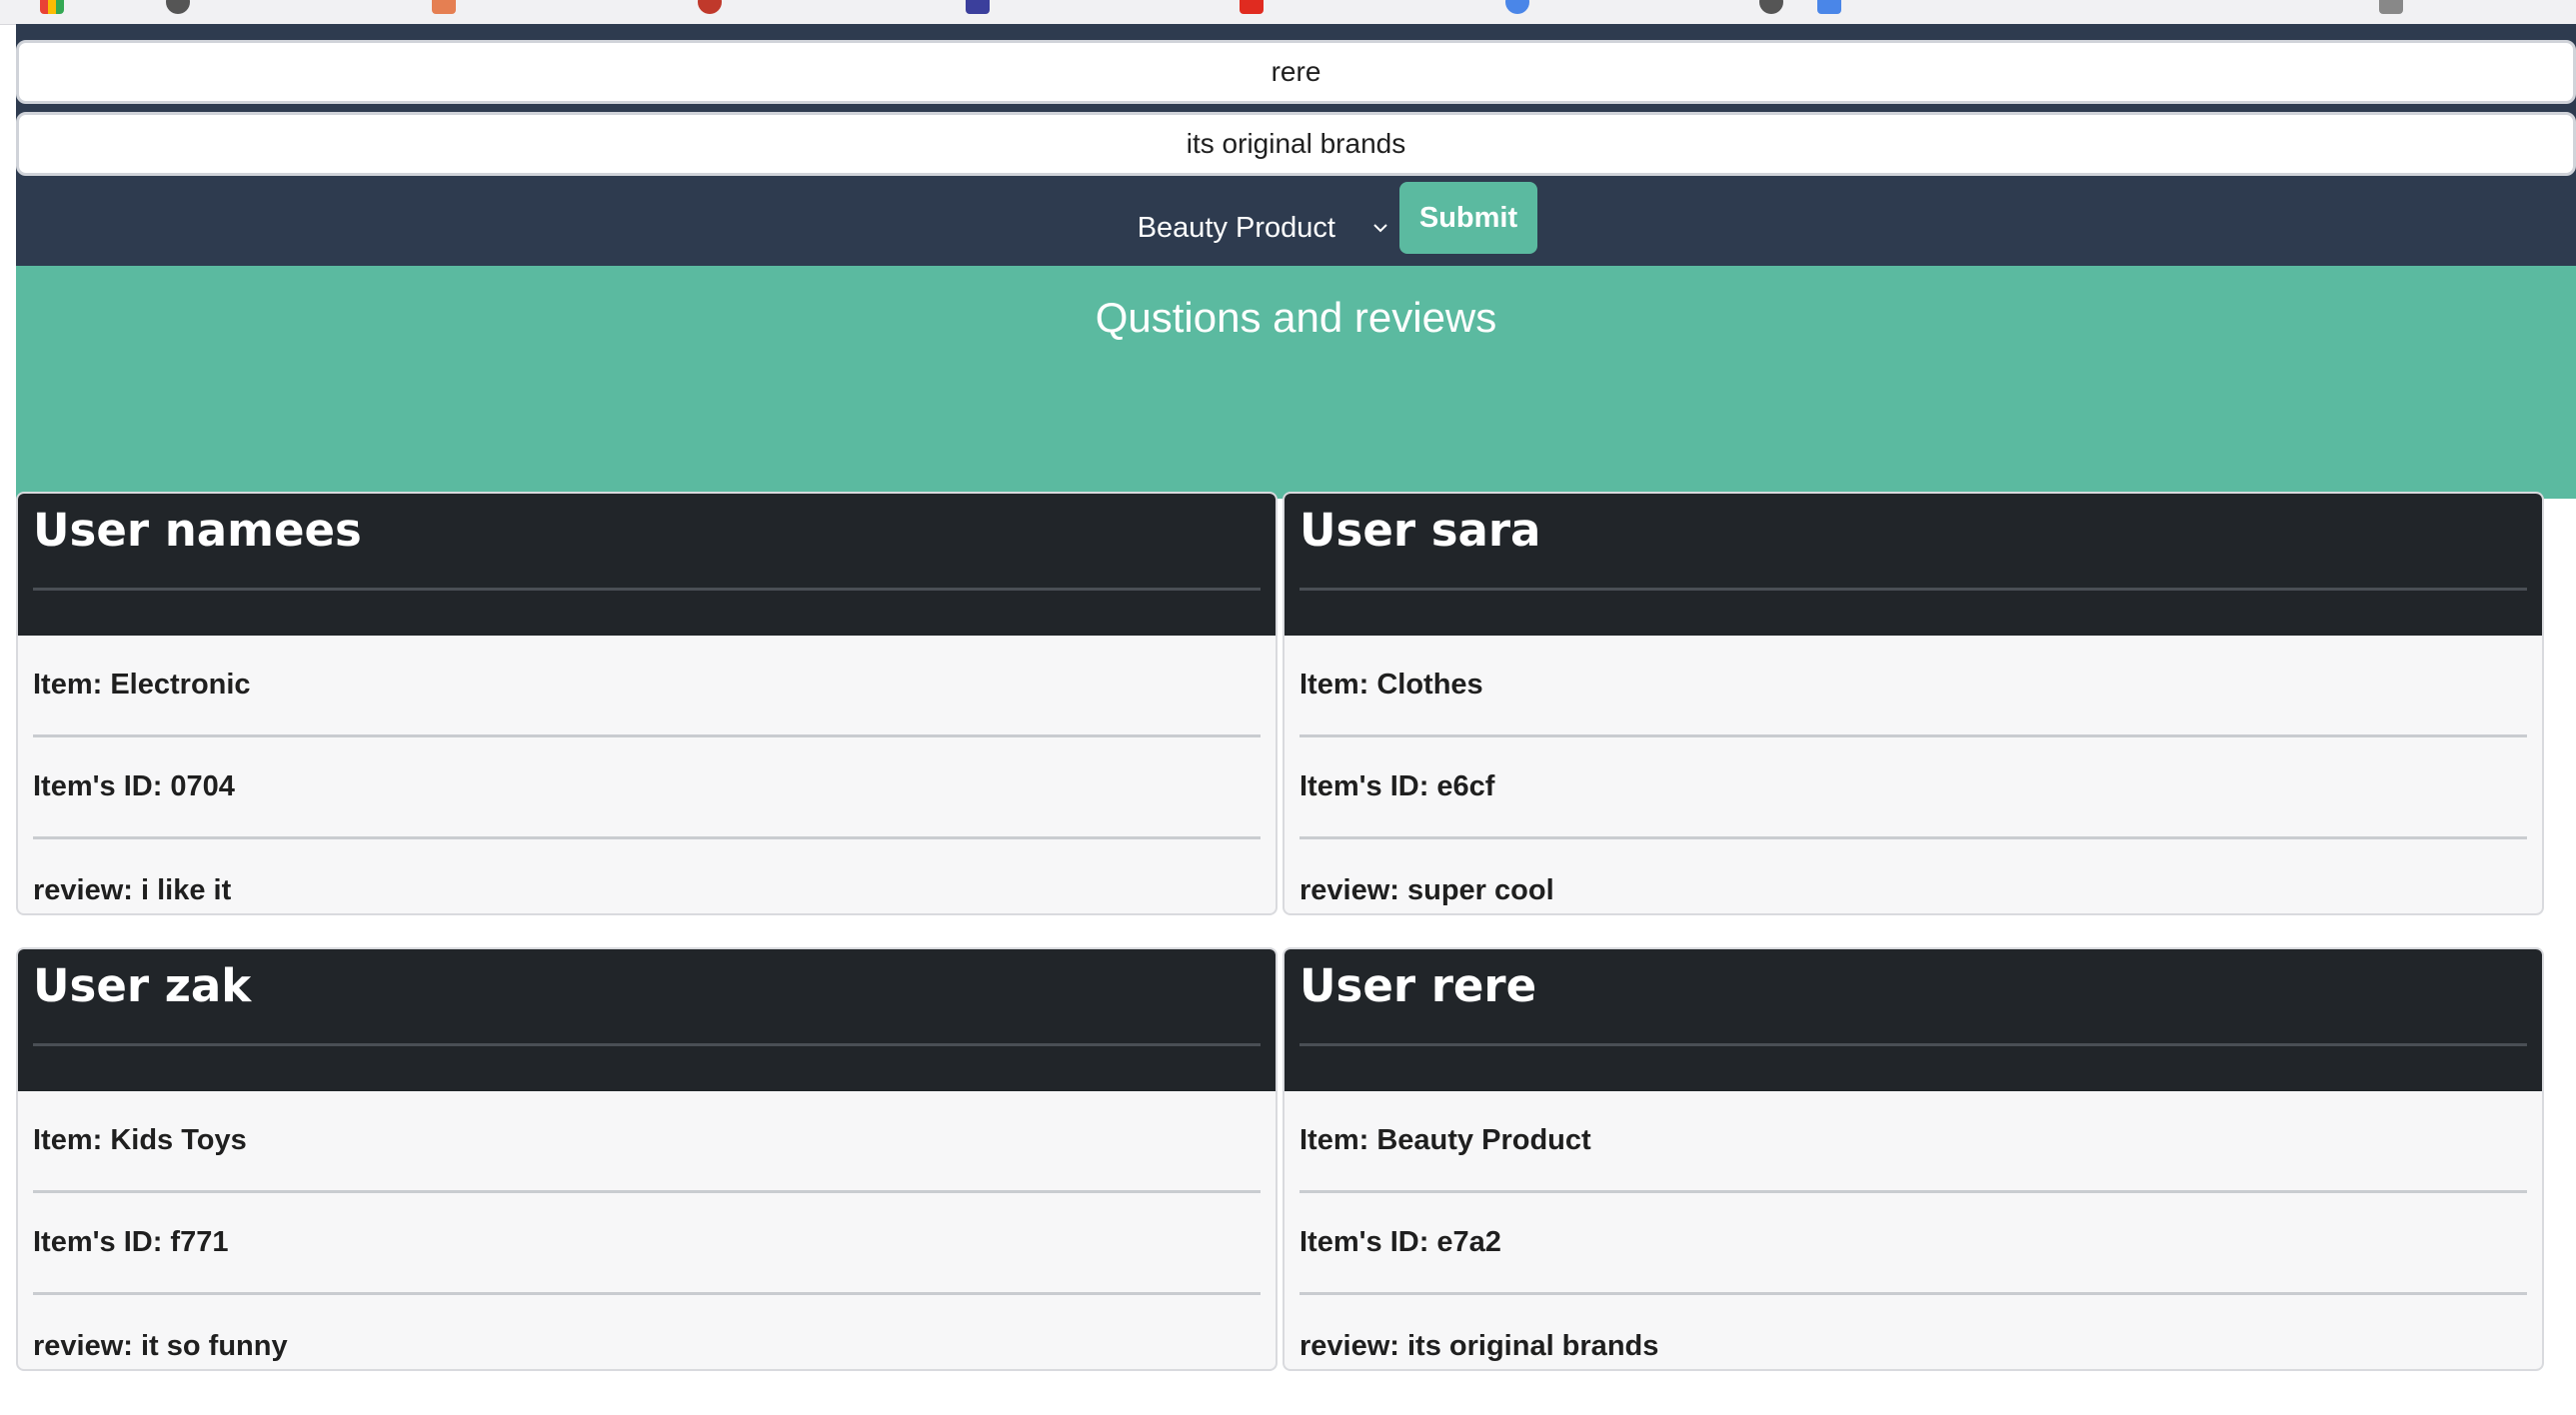 This screenshot has height=1415, width=2576. Describe the element at coordinates (1913, 686) in the screenshot. I see `card-item: Item: Clothes` at that location.